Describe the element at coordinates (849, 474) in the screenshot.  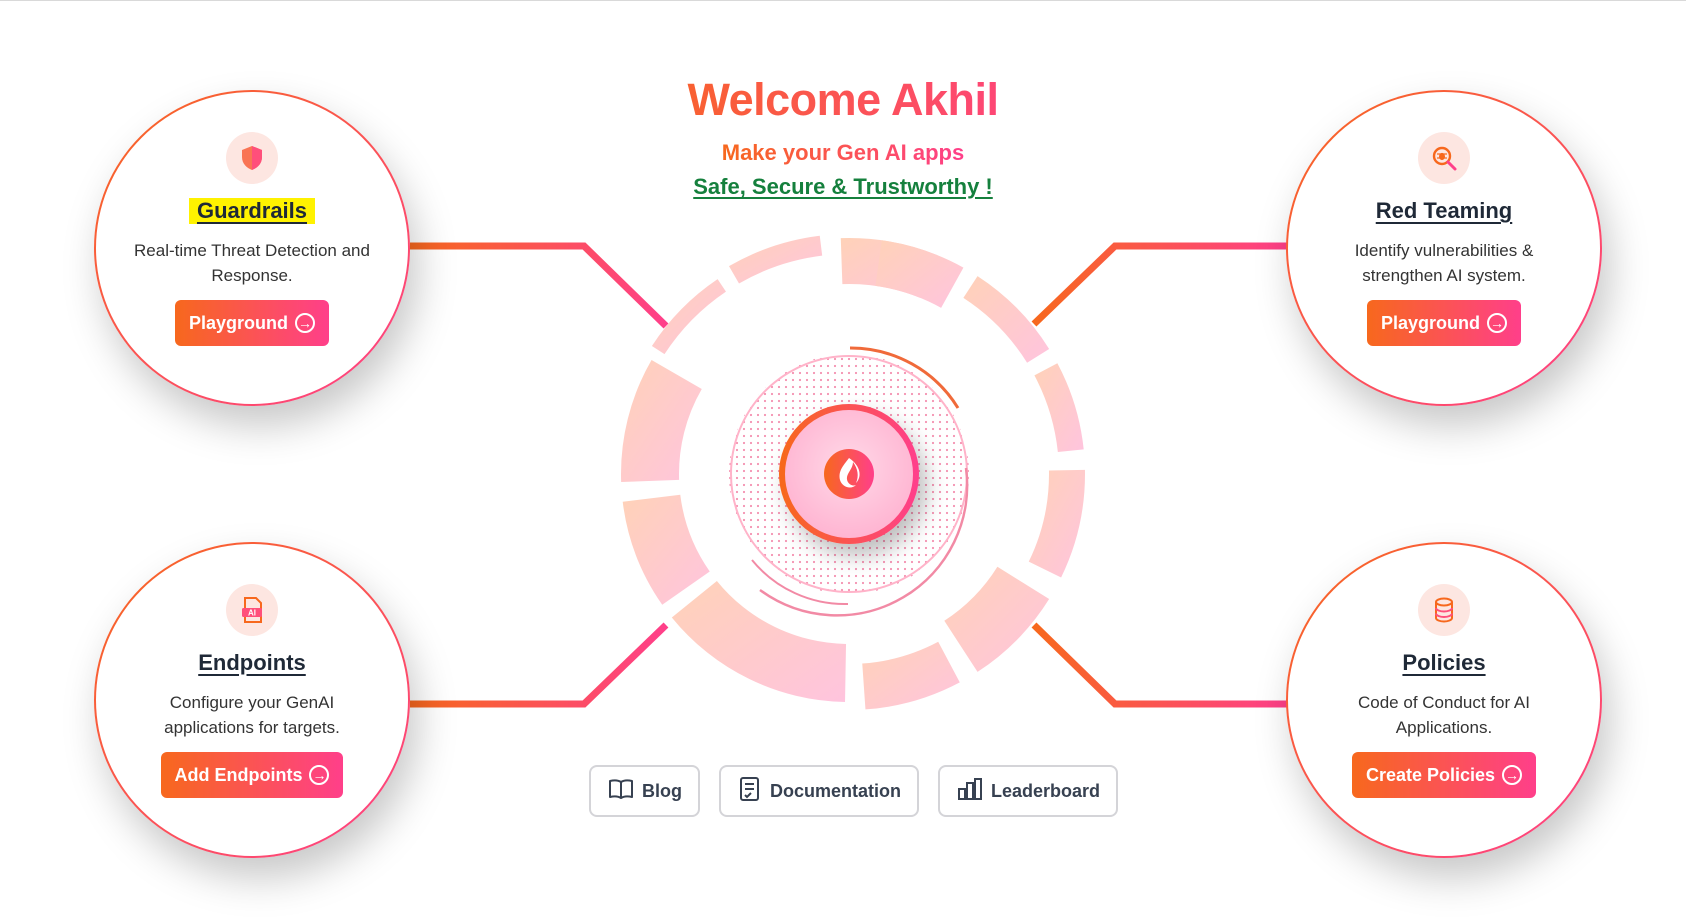
I see `center-logo-badge` at that location.